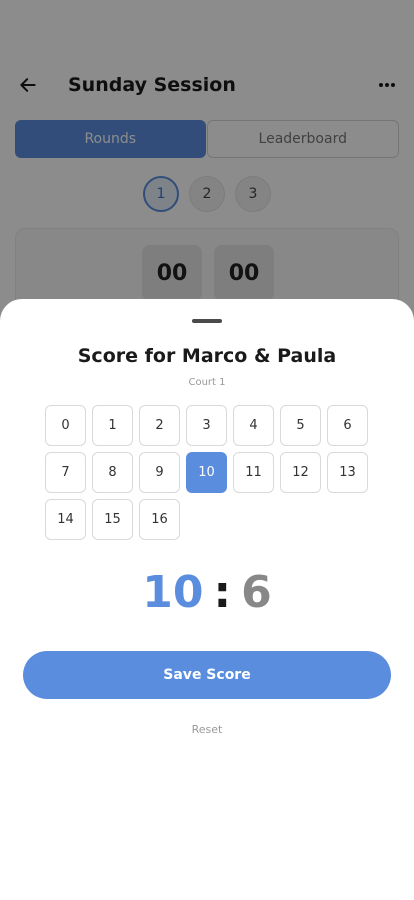  I want to click on score-option-13: 13, so click(347, 472).